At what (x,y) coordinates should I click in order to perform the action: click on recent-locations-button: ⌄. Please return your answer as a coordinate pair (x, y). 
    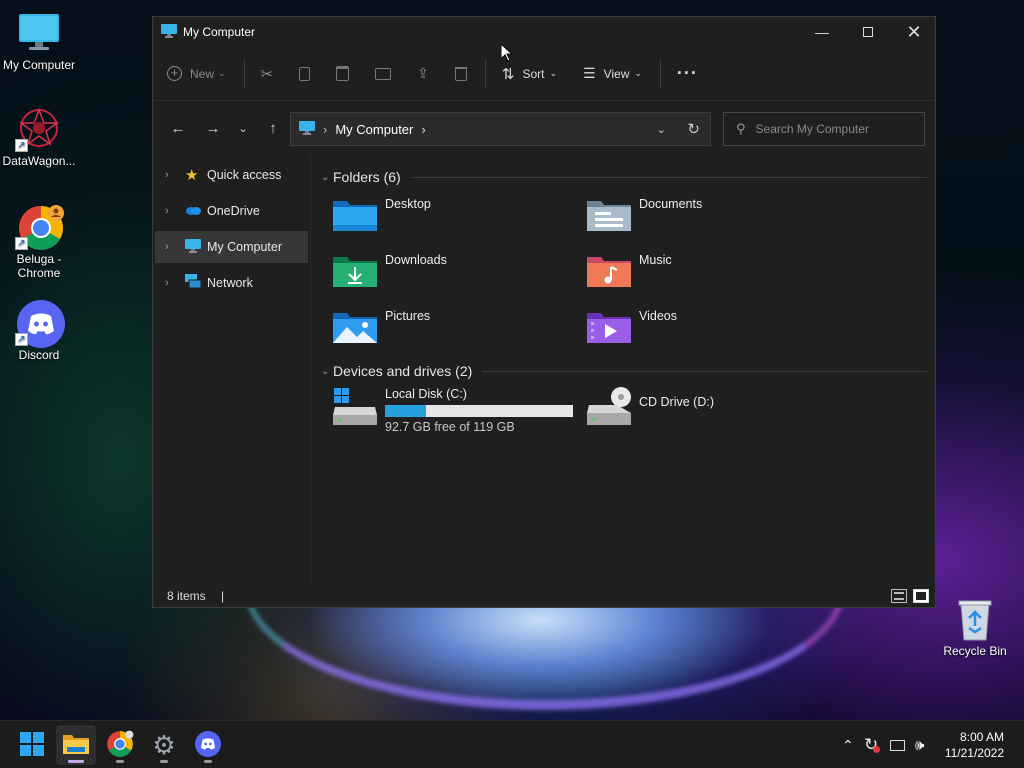
    Looking at the image, I should click on (243, 128).